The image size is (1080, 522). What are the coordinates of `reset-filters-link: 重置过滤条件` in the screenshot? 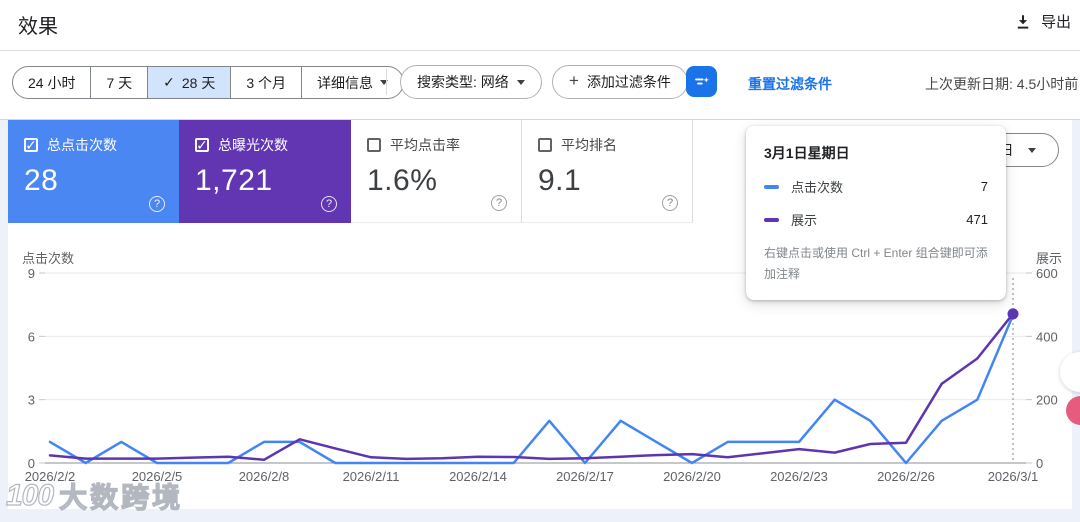 It's located at (790, 84).